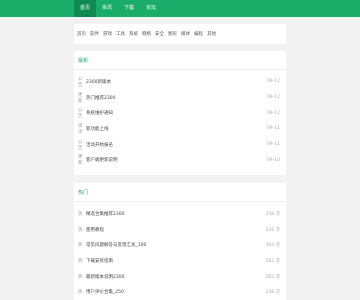 The height and width of the screenshot is (300, 360). I want to click on list-item: 热 用户评价合集_250 238 次, so click(180, 292).